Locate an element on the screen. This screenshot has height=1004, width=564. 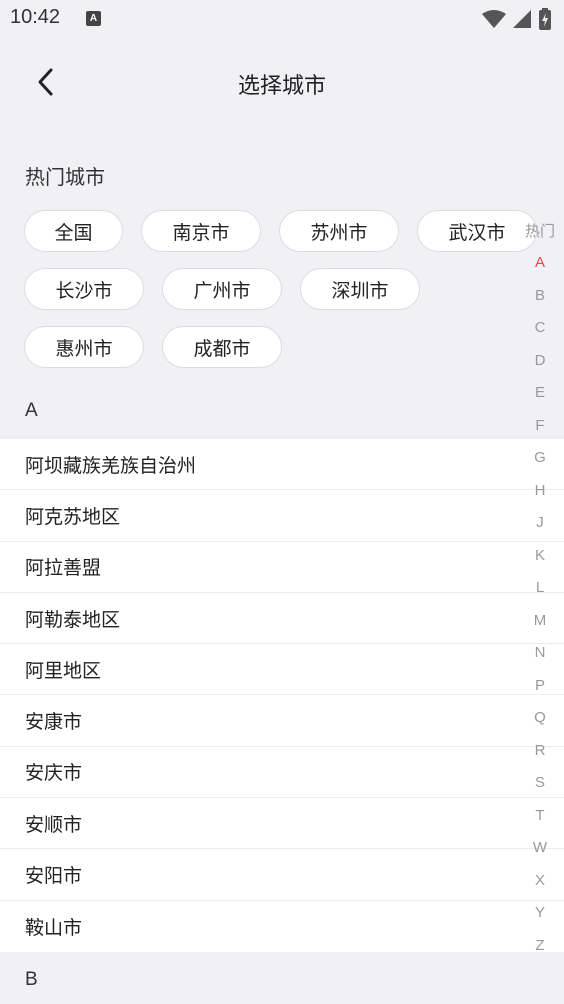
index-item-s: S is located at coordinates (540, 783).